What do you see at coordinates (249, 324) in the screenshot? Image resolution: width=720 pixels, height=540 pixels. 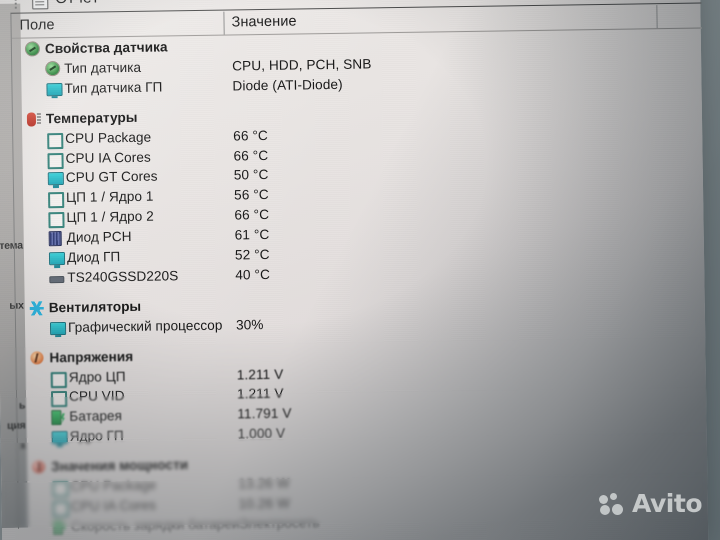 I see `row-value: 30%` at bounding box center [249, 324].